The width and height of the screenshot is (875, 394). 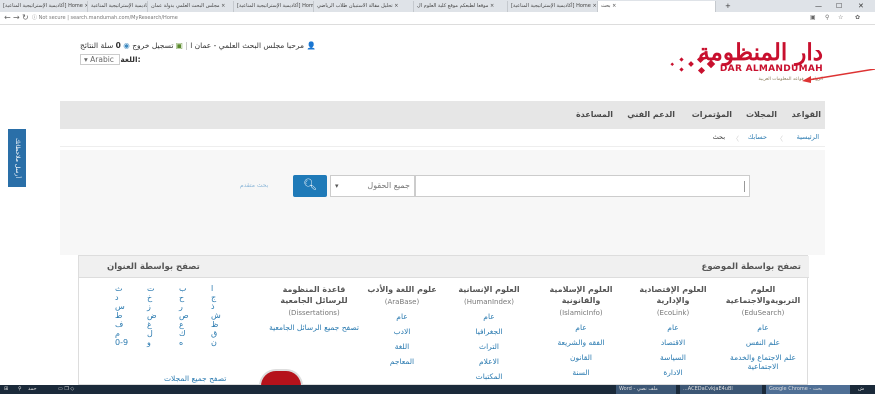 What do you see at coordinates (149, 342) in the screenshot?
I see `letter-link: و` at bounding box center [149, 342].